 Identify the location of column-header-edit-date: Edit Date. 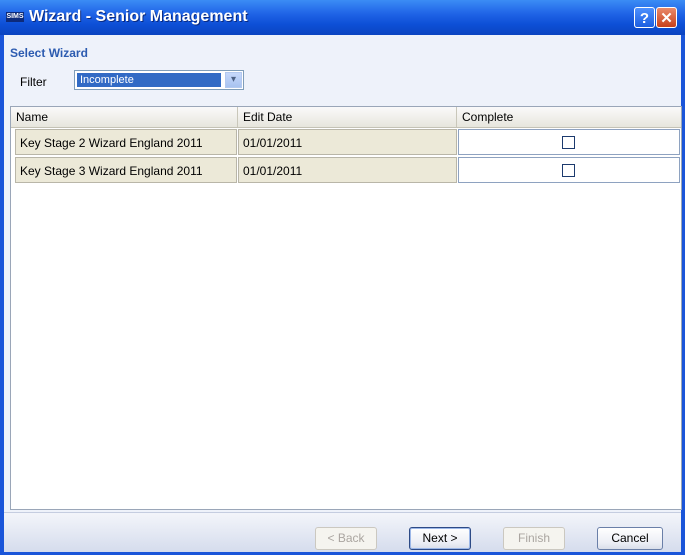
(347, 117).